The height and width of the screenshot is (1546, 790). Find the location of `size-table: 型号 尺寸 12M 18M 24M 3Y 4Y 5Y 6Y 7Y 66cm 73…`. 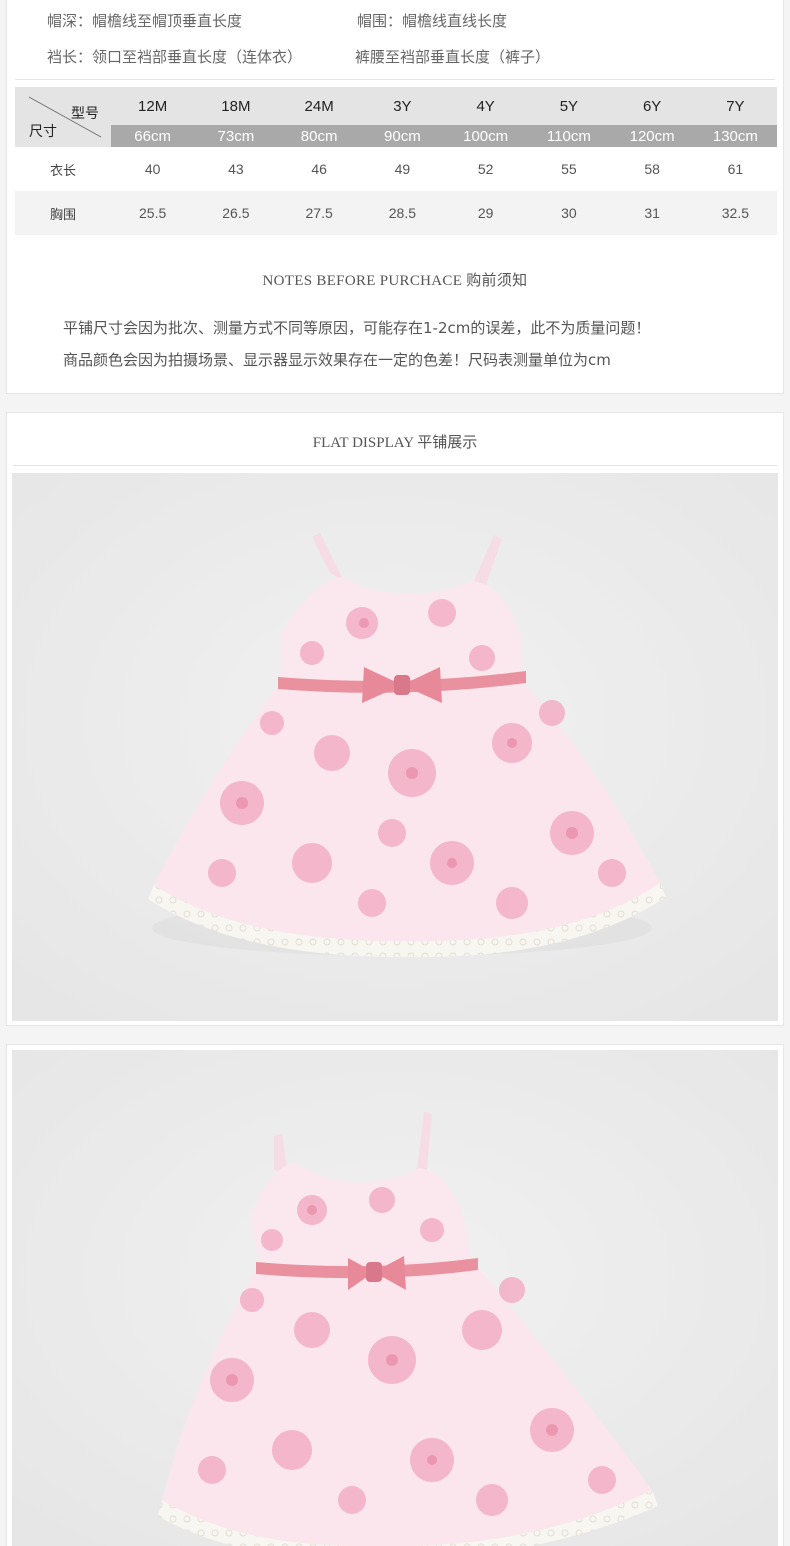

size-table: 型号 尺寸 12M 18M 24M 3Y 4Y 5Y 6Y 7Y 66cm 73… is located at coordinates (396, 161).